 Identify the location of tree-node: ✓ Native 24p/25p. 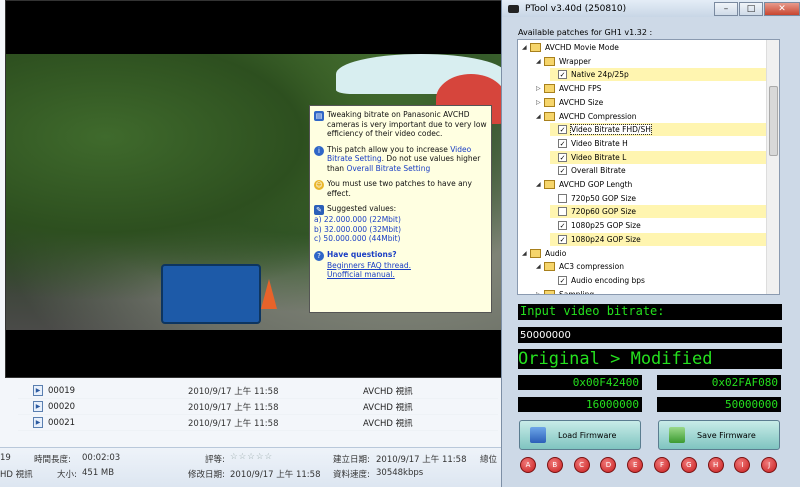
(664, 75).